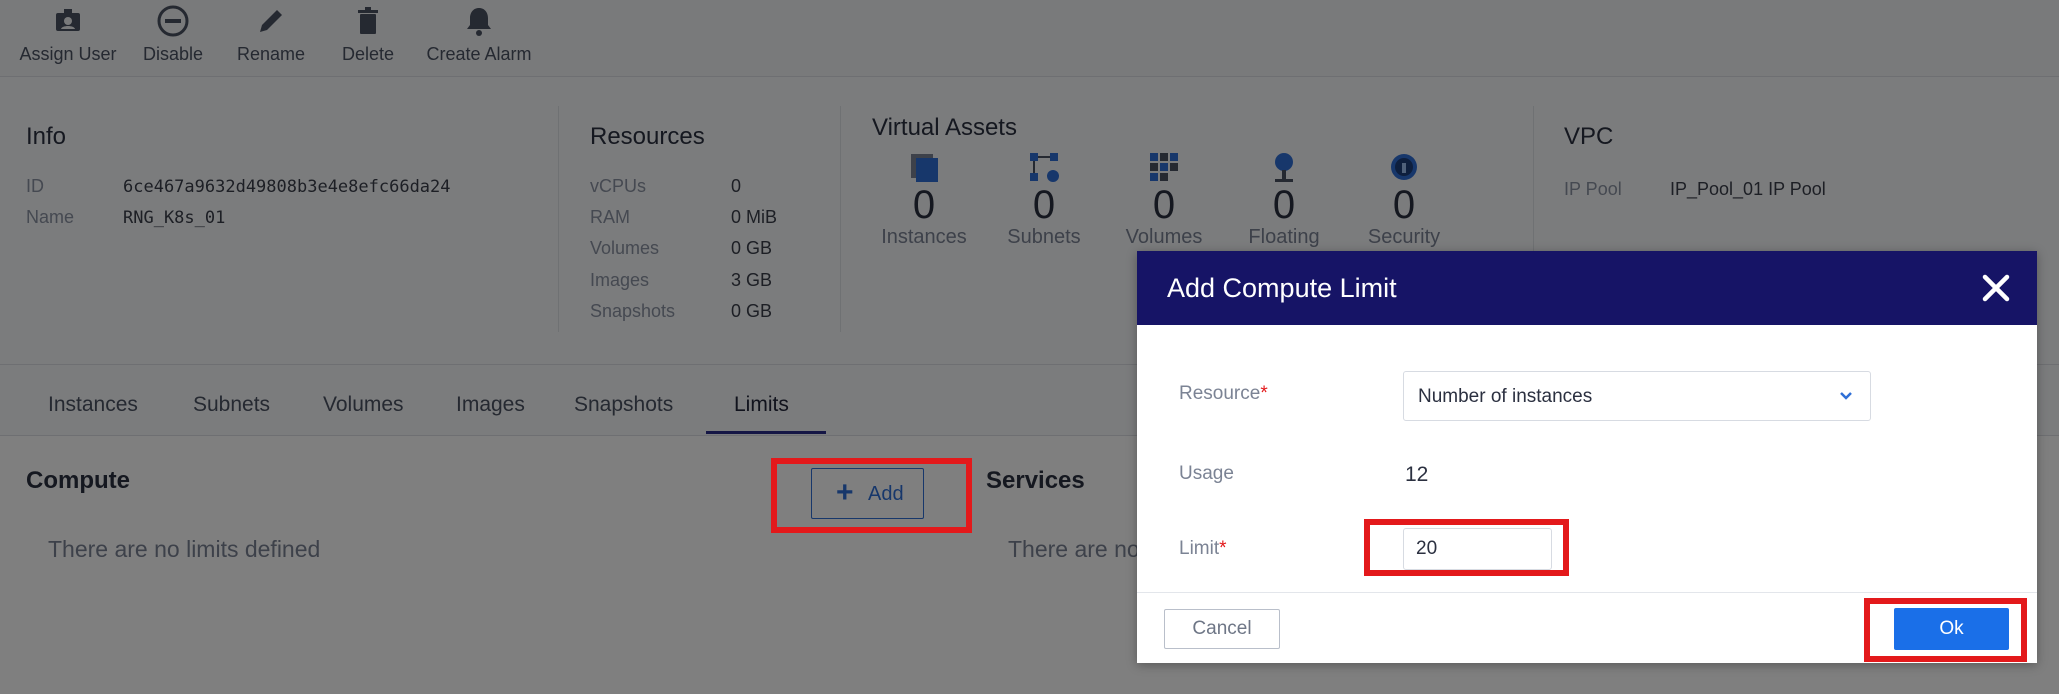 This screenshot has height=694, width=2059. I want to click on dialog-header: Add Compute Limit, so click(1587, 288).